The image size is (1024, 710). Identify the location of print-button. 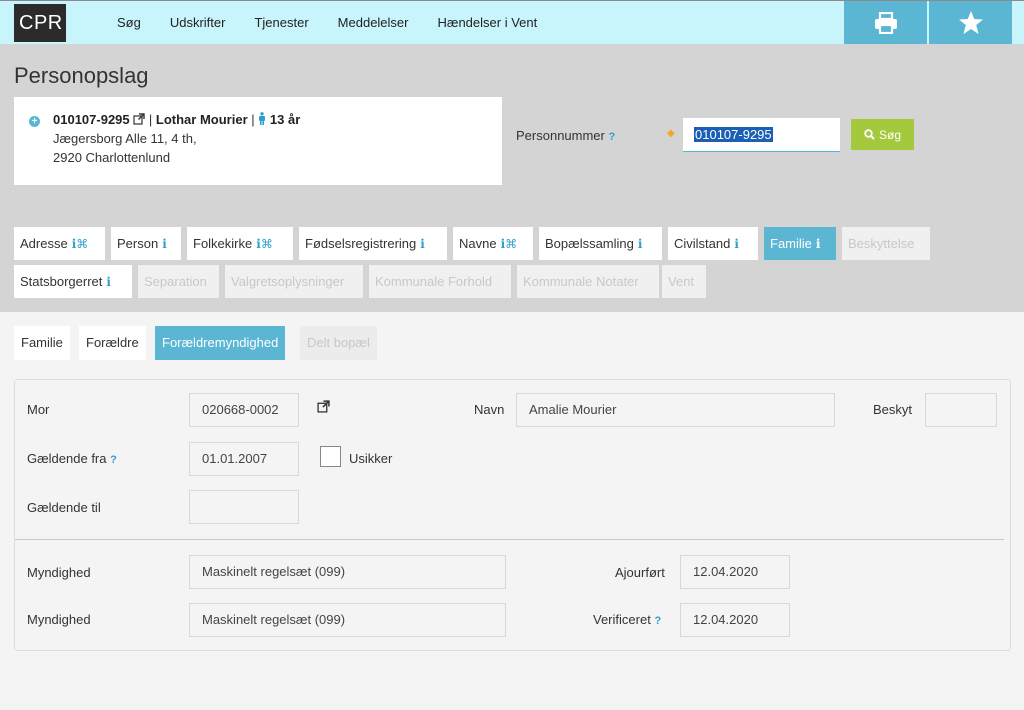
(885, 22).